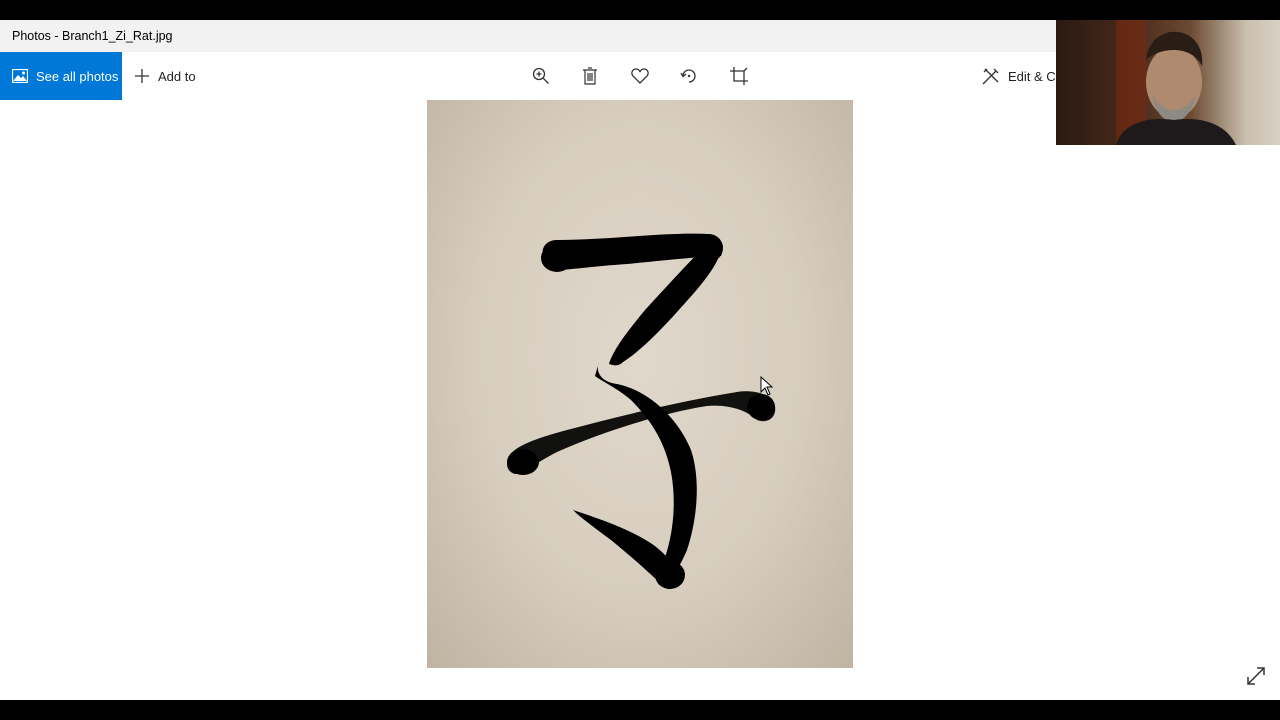 Image resolution: width=1280 pixels, height=720 pixels. I want to click on rotate-icon, so click(688, 76).